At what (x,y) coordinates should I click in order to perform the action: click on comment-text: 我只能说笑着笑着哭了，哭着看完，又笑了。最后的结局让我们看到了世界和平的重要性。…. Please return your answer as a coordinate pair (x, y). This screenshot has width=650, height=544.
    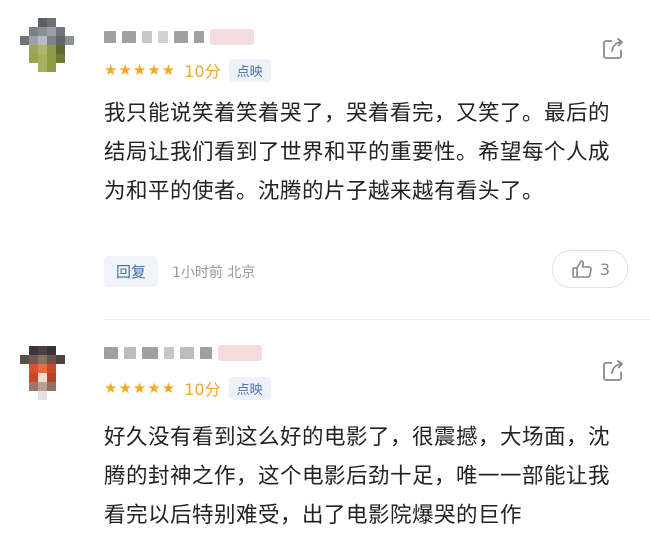
    Looking at the image, I should click on (357, 152).